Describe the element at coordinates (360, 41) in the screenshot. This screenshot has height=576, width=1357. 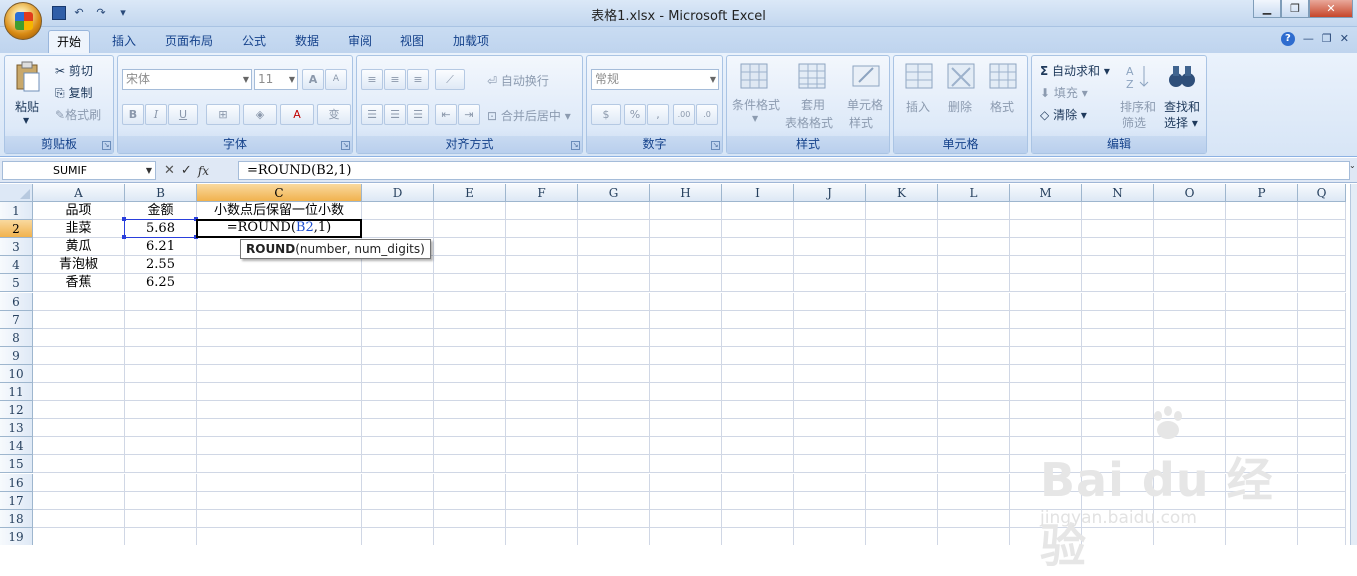
I see `tab-review: 审阅` at that location.